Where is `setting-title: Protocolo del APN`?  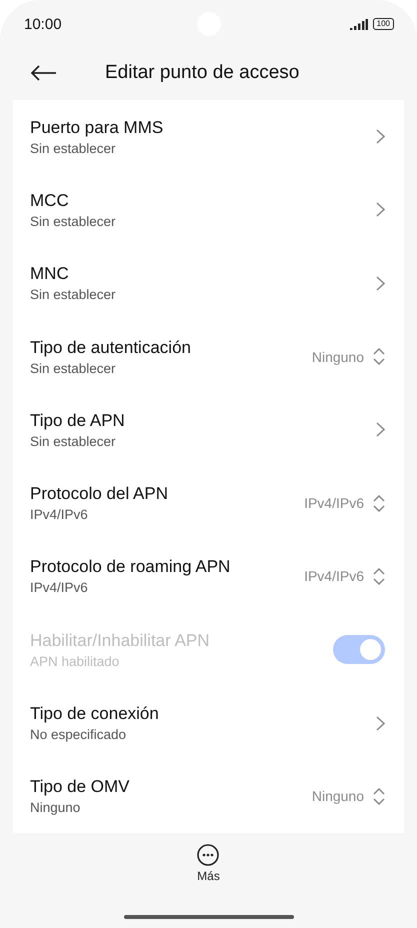
setting-title: Protocolo del APN is located at coordinates (99, 494).